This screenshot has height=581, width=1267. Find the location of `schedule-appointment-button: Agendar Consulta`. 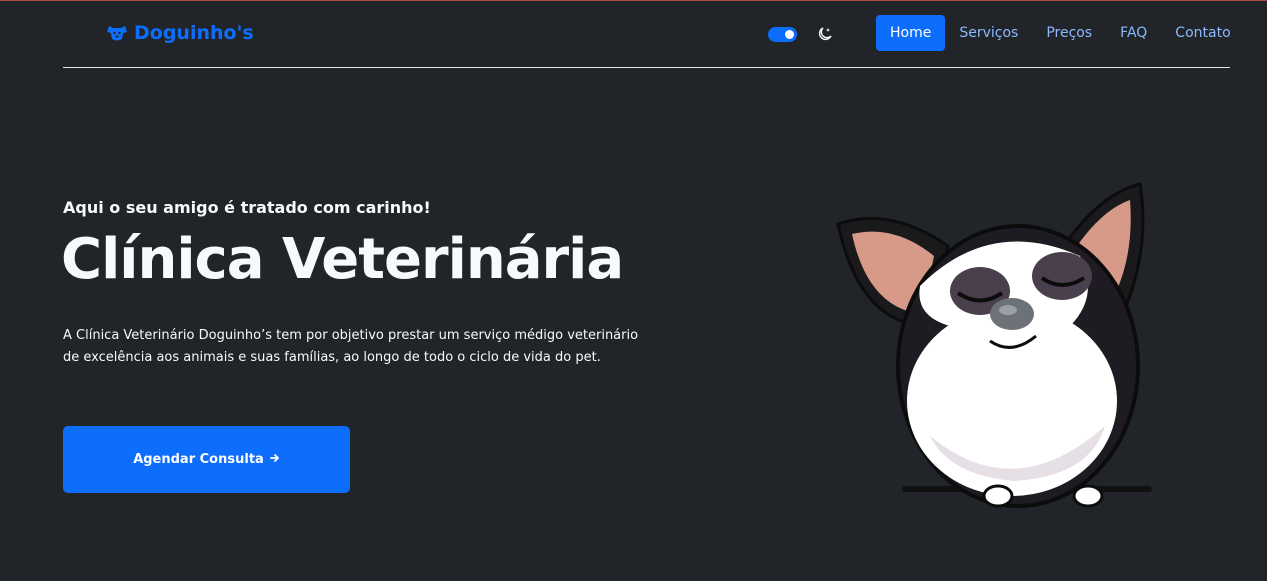

schedule-appointment-button: Agendar Consulta is located at coordinates (206, 459).